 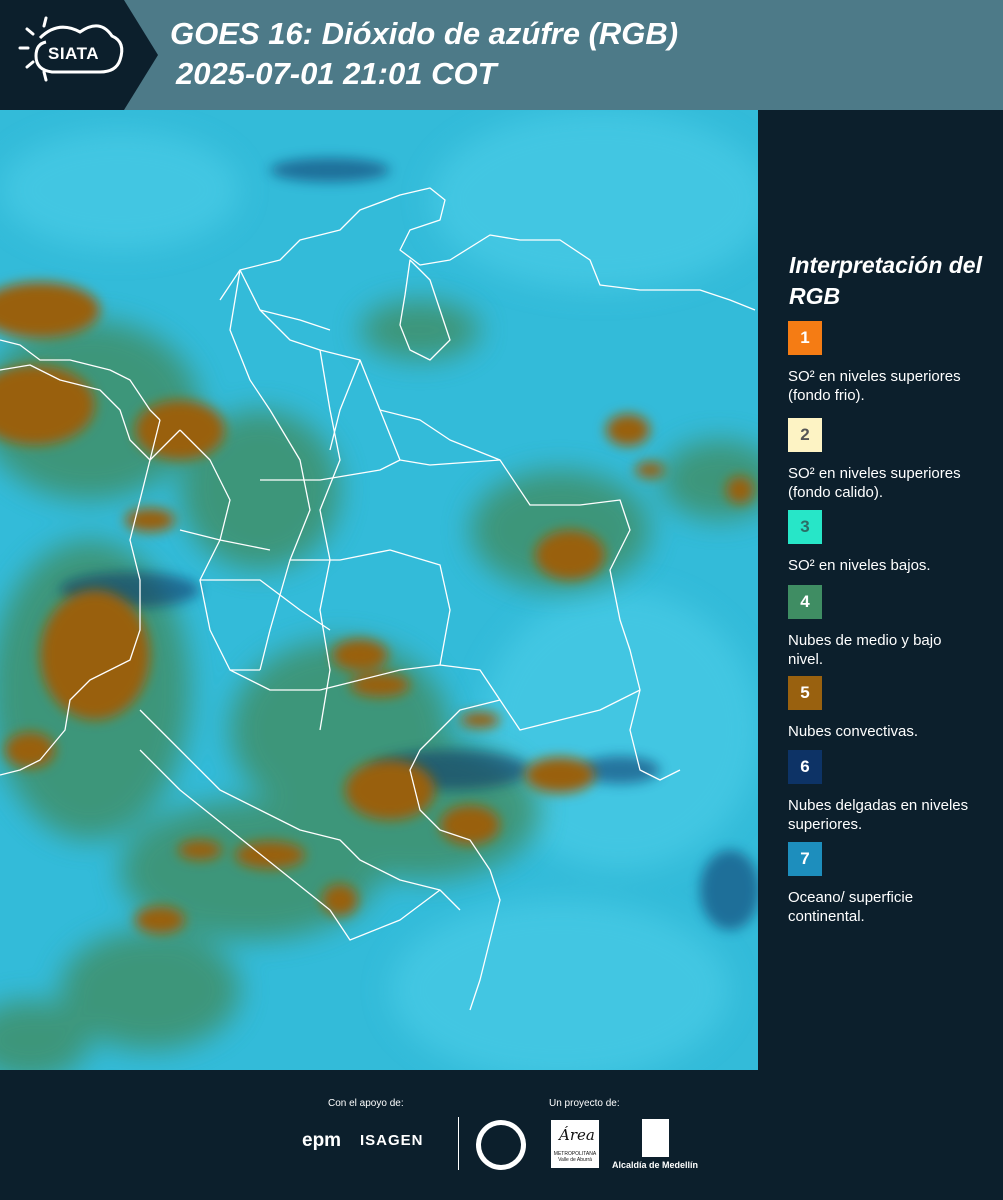 What do you see at coordinates (883, 542) in the screenshot?
I see `legend-item-3: 3 SO² en niveles bajos.` at bounding box center [883, 542].